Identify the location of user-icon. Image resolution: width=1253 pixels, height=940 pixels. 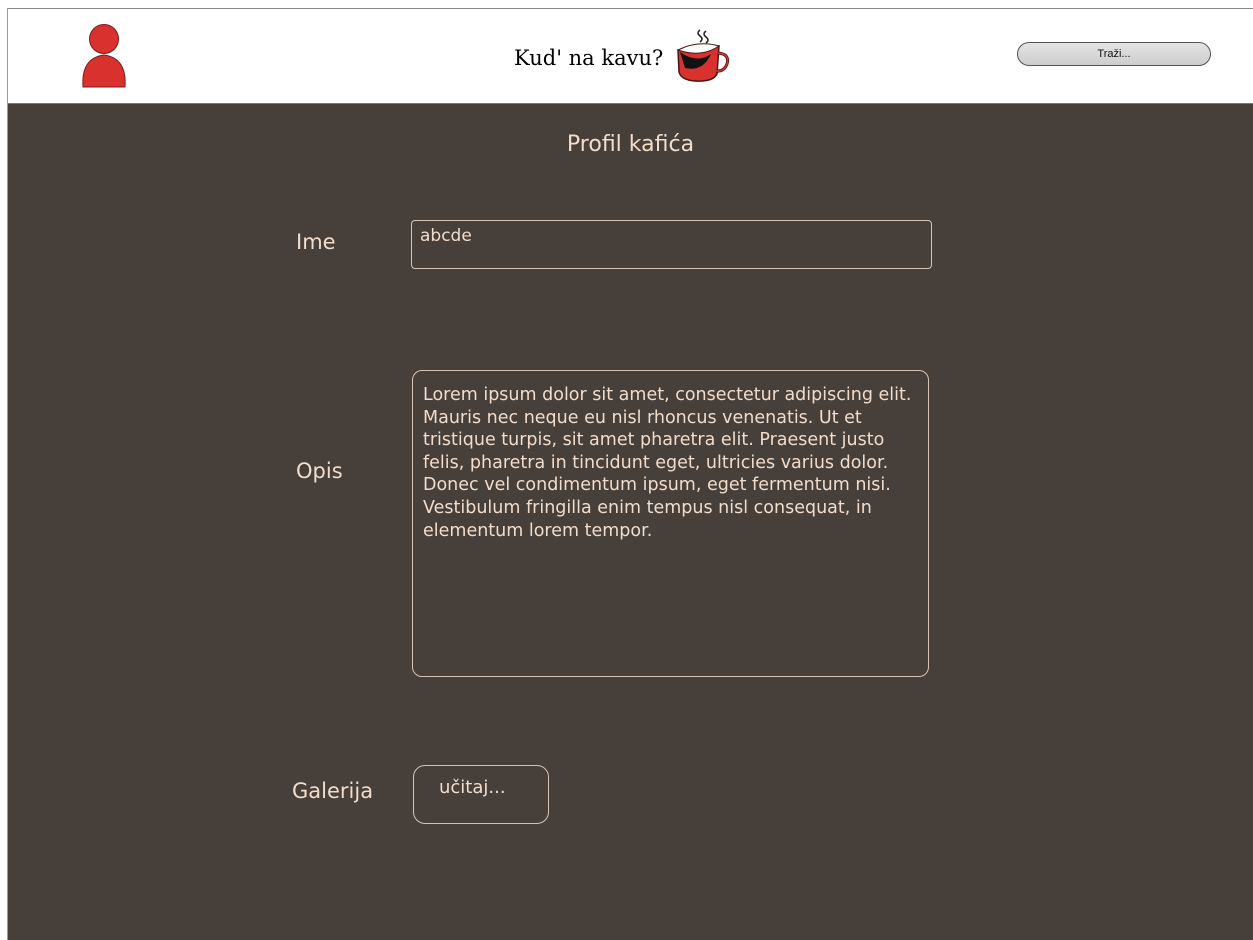
(104, 57).